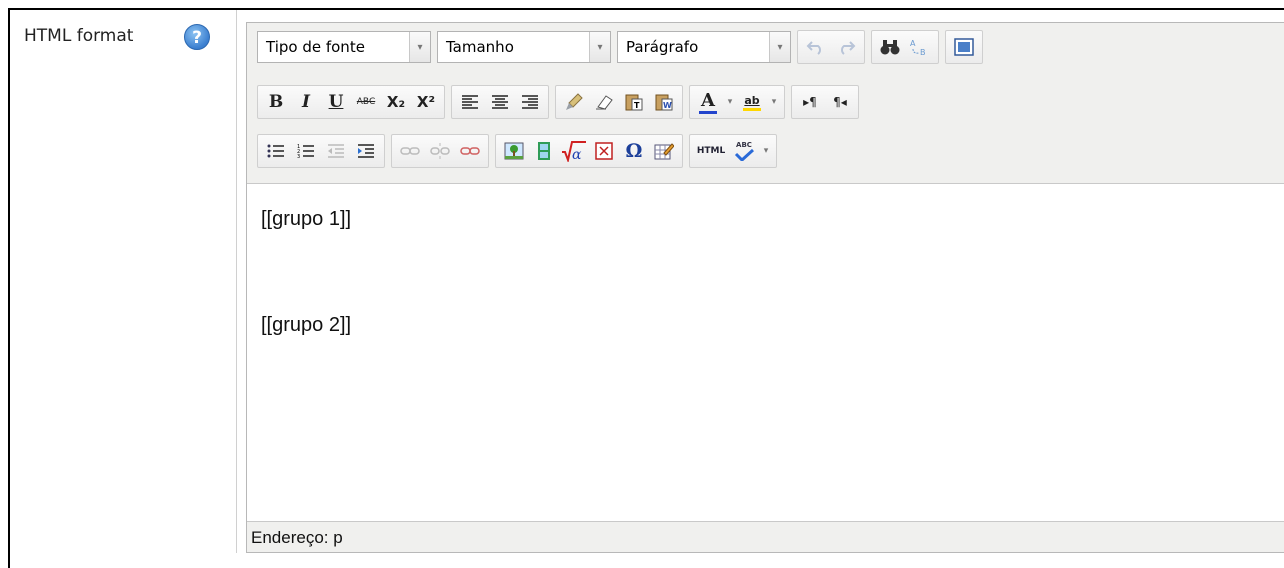 This screenshot has width=1284, height=568. I want to click on direction-group: ▸¶ ¶◂, so click(825, 102).